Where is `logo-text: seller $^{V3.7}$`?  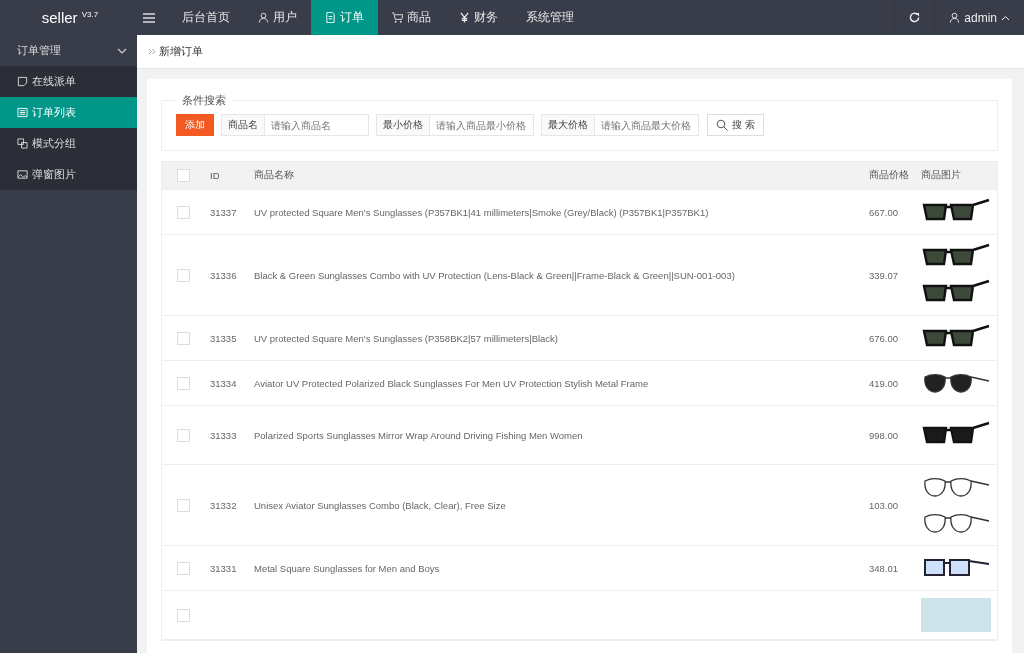 logo-text: seller $^{V3.7}$ is located at coordinates (70, 17).